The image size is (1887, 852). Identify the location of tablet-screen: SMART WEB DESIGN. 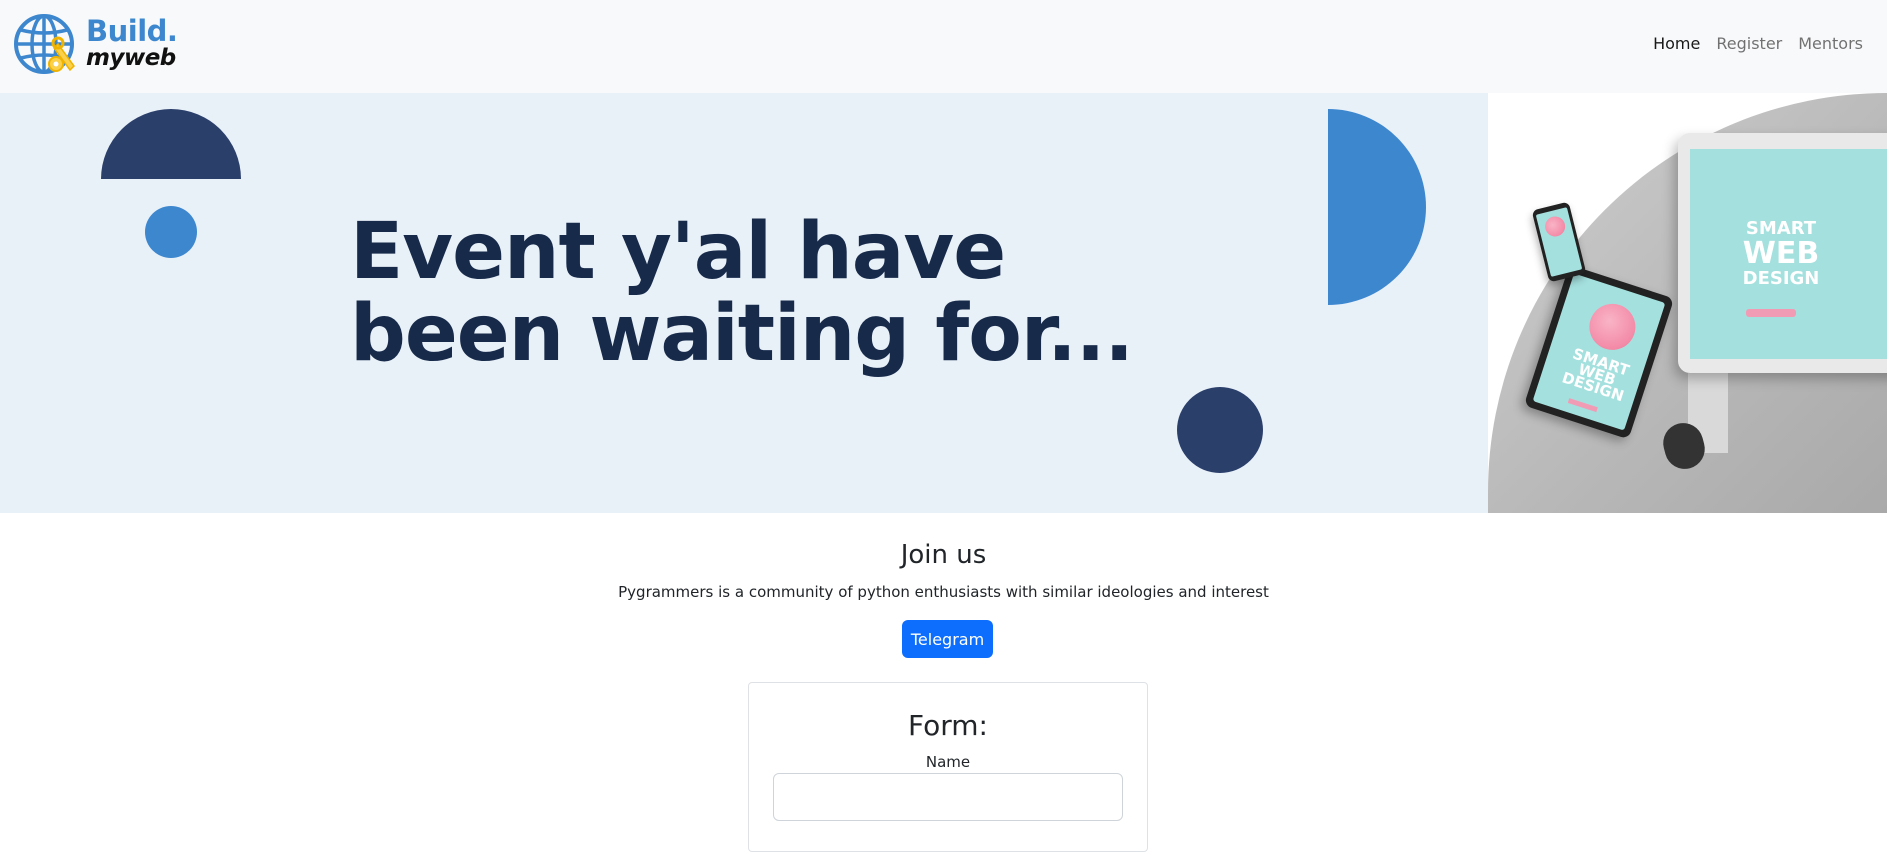
(1599, 352).